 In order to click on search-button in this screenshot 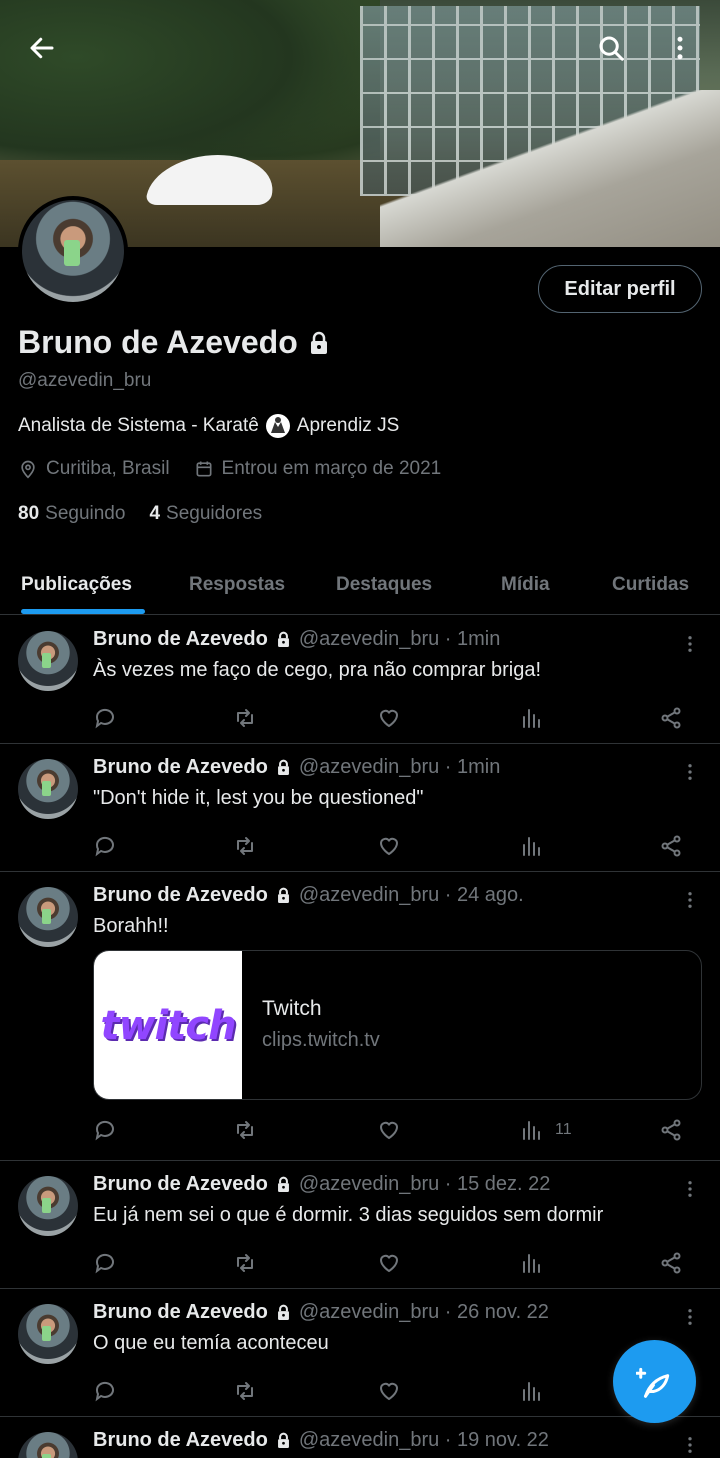, I will do `click(611, 48)`.